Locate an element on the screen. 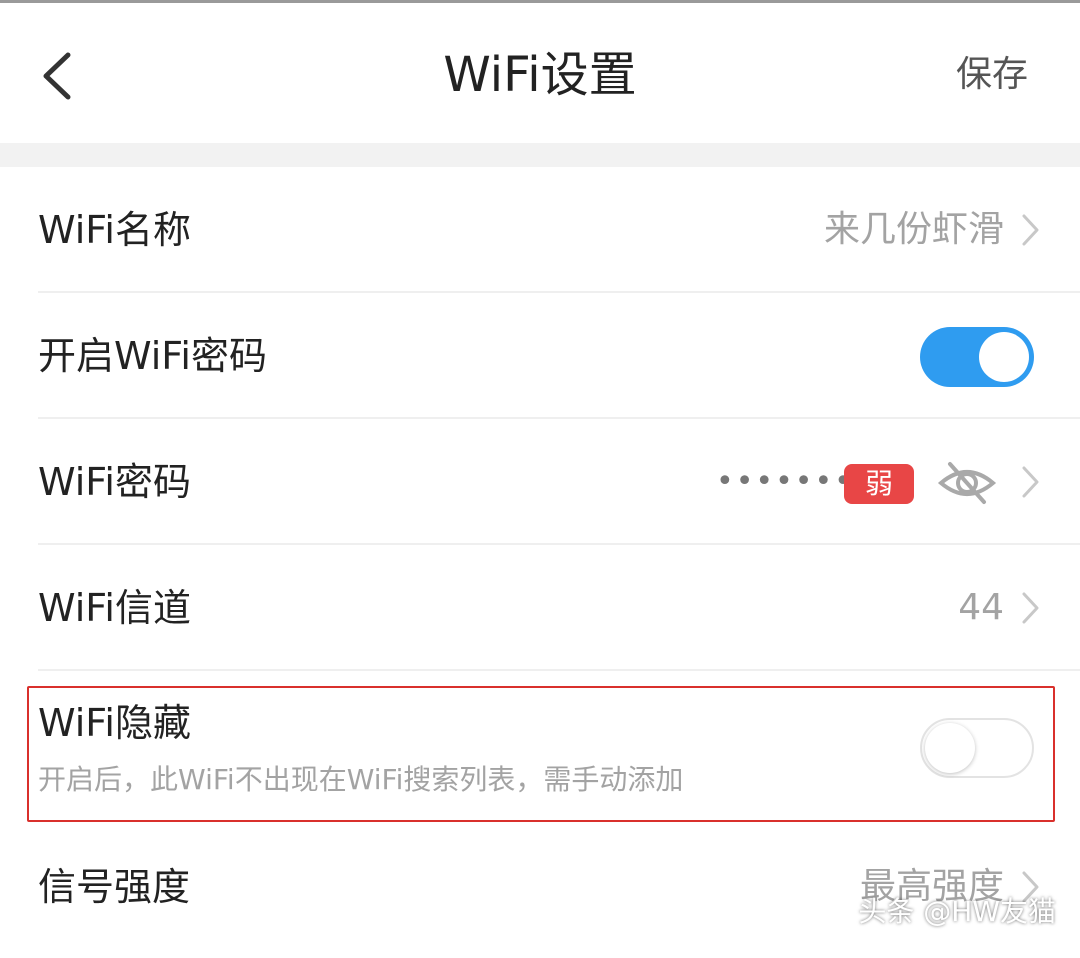 This screenshot has height=958, width=1080. wifi-channel-value: 44 is located at coordinates (981, 607).